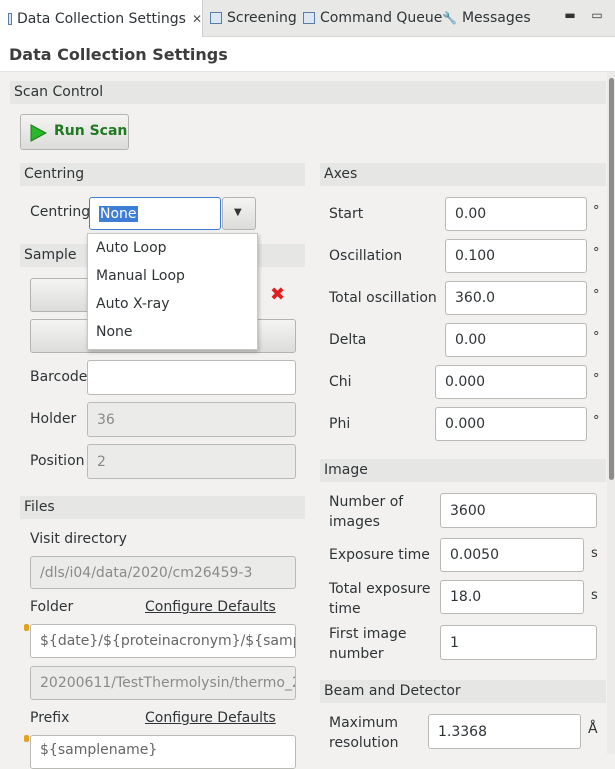 This screenshot has width=615, height=769. What do you see at coordinates (511, 382) in the screenshot?
I see `chi-input: 0.000` at bounding box center [511, 382].